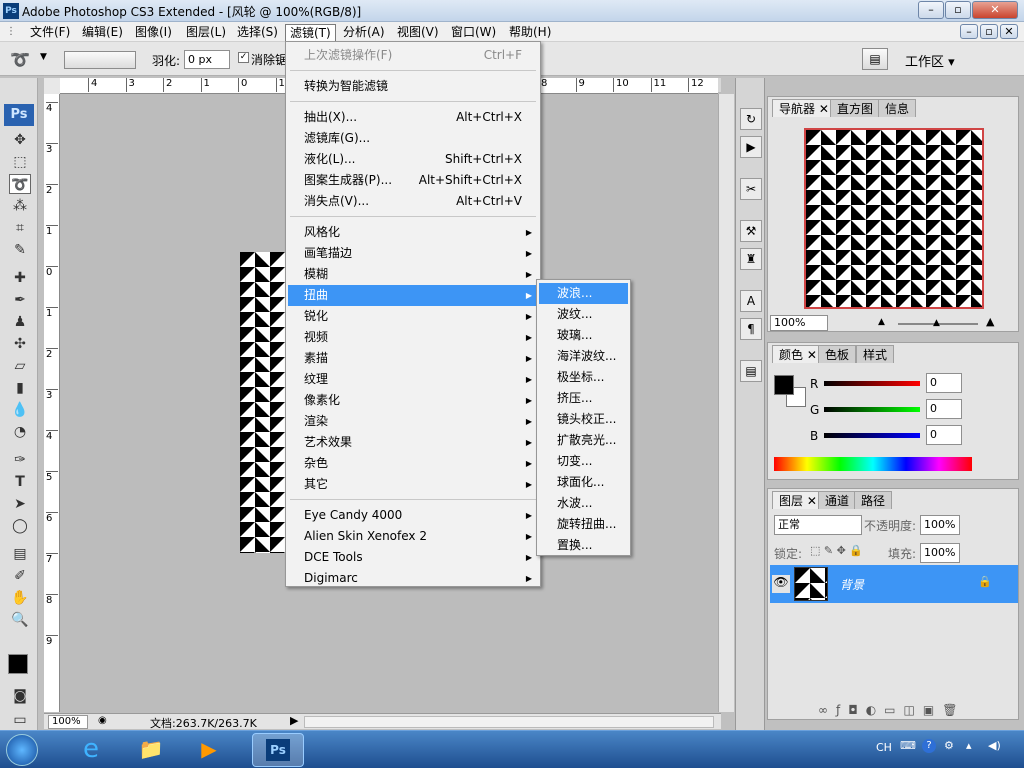 The height and width of the screenshot is (768, 1024). Describe the element at coordinates (798, 500) in the screenshot. I see `tab-layers: 图层 ✕` at that location.